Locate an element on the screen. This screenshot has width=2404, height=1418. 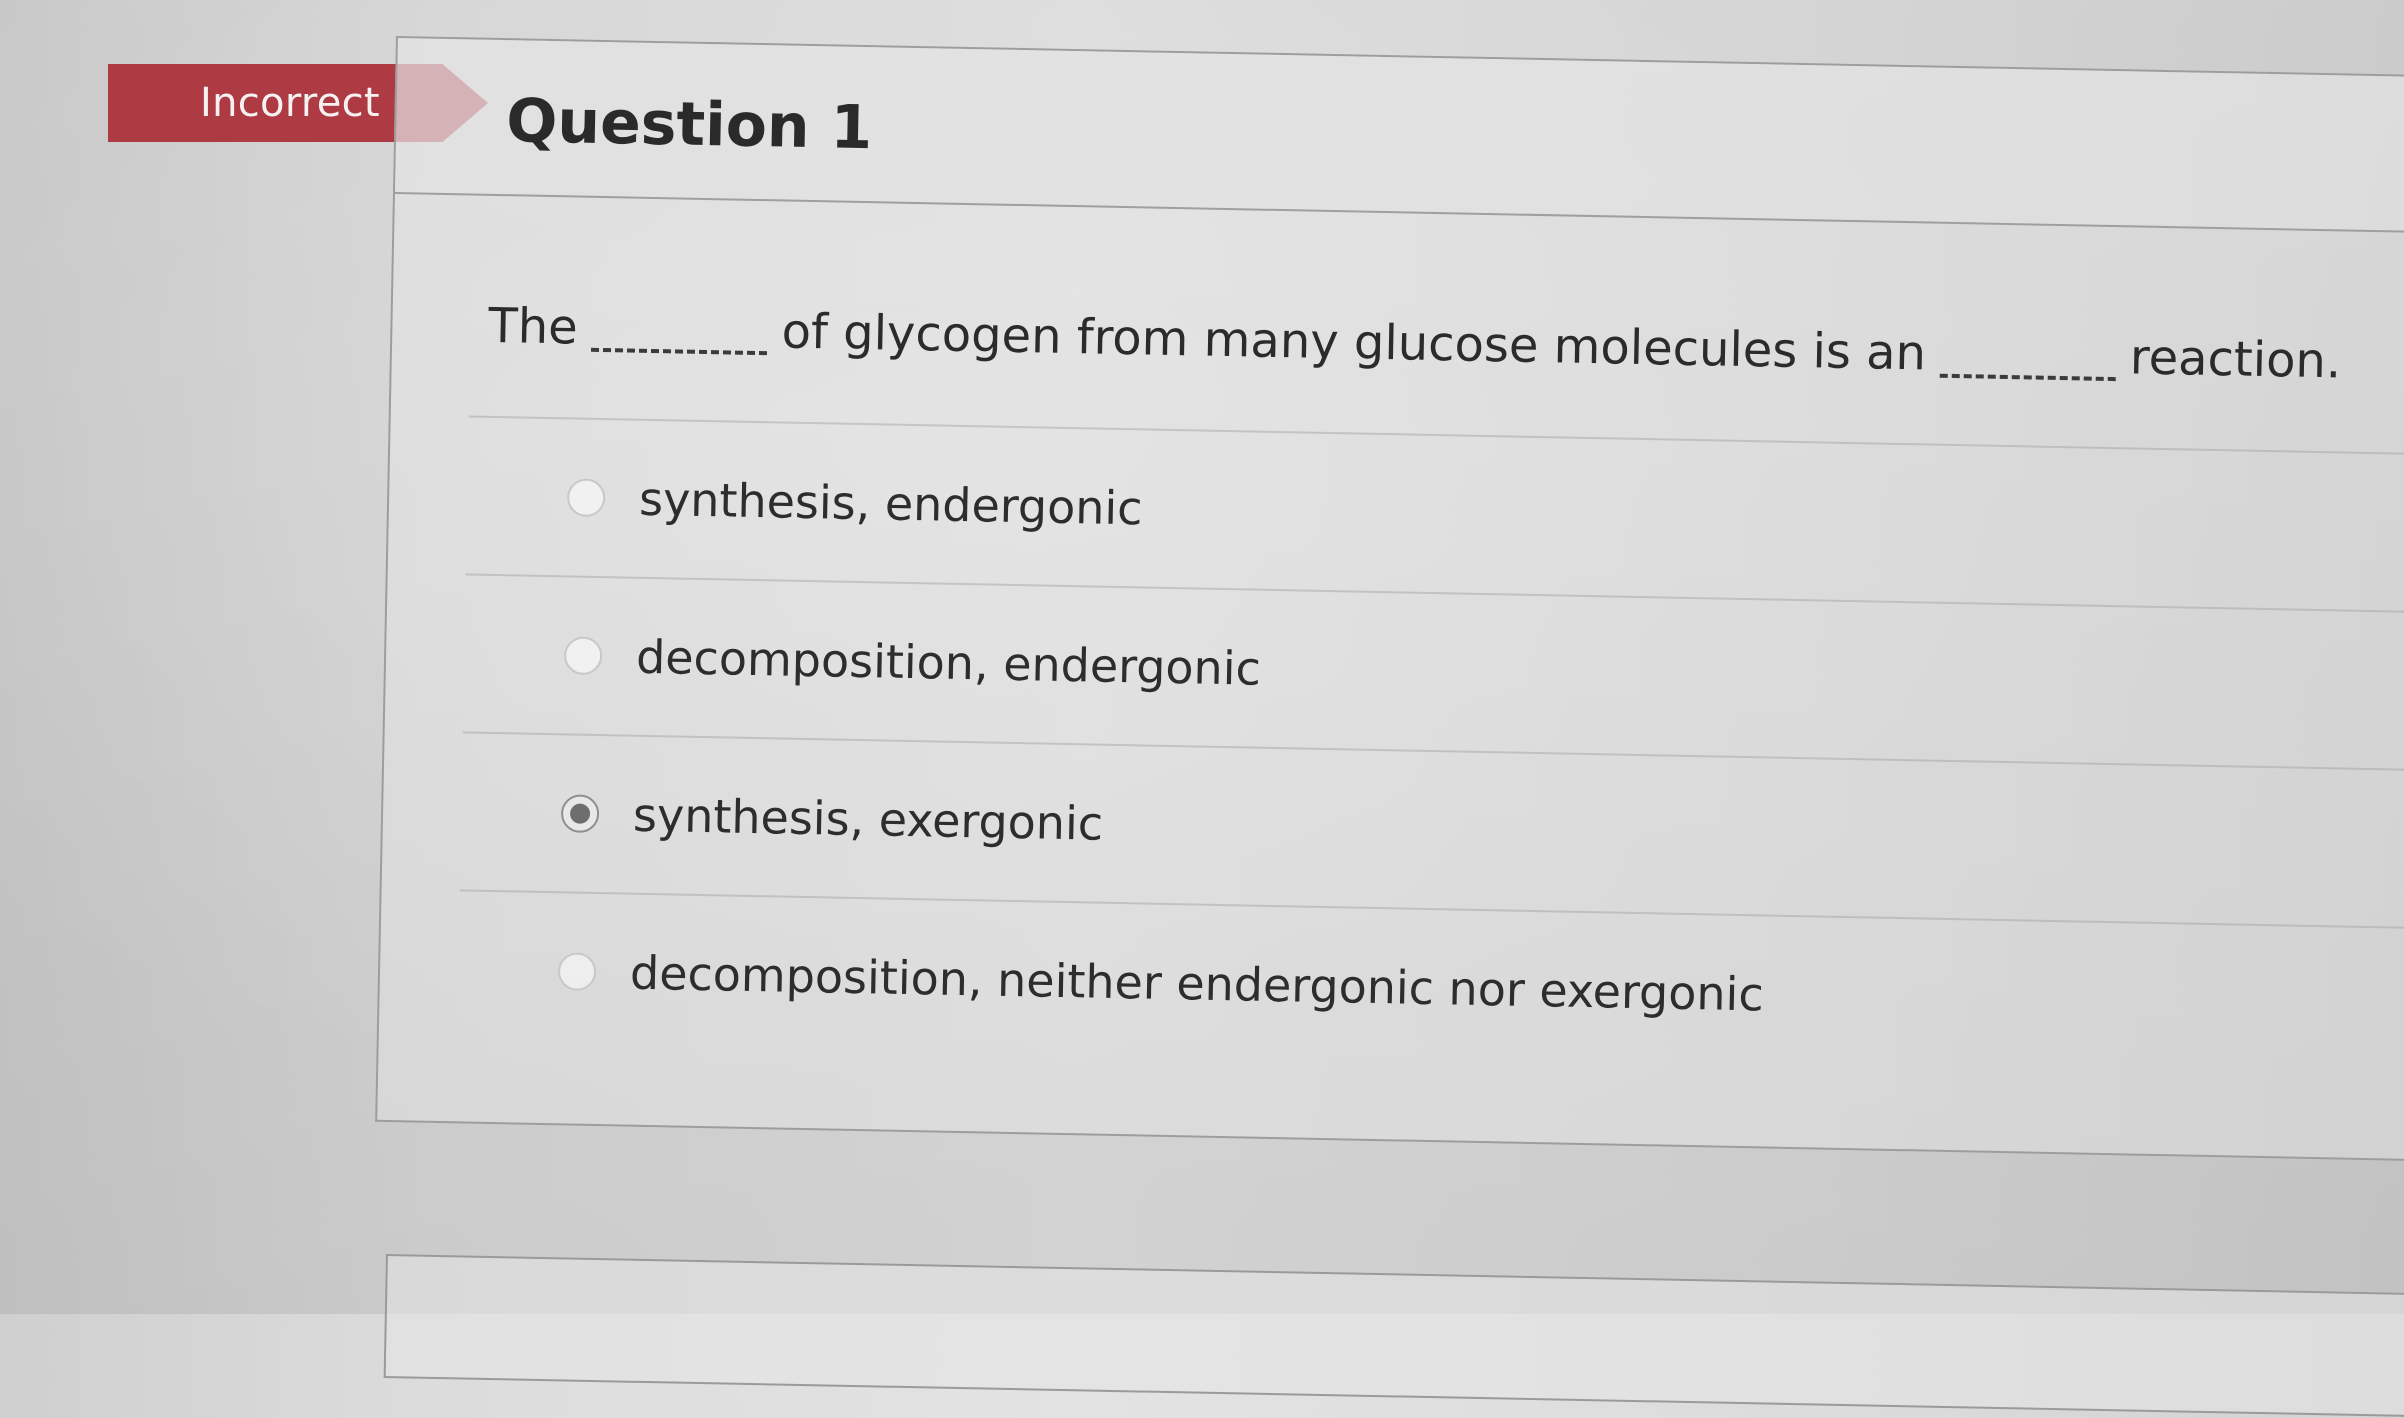
answer-option-label: decomposition, endergonic is located at coordinates (949, 663).